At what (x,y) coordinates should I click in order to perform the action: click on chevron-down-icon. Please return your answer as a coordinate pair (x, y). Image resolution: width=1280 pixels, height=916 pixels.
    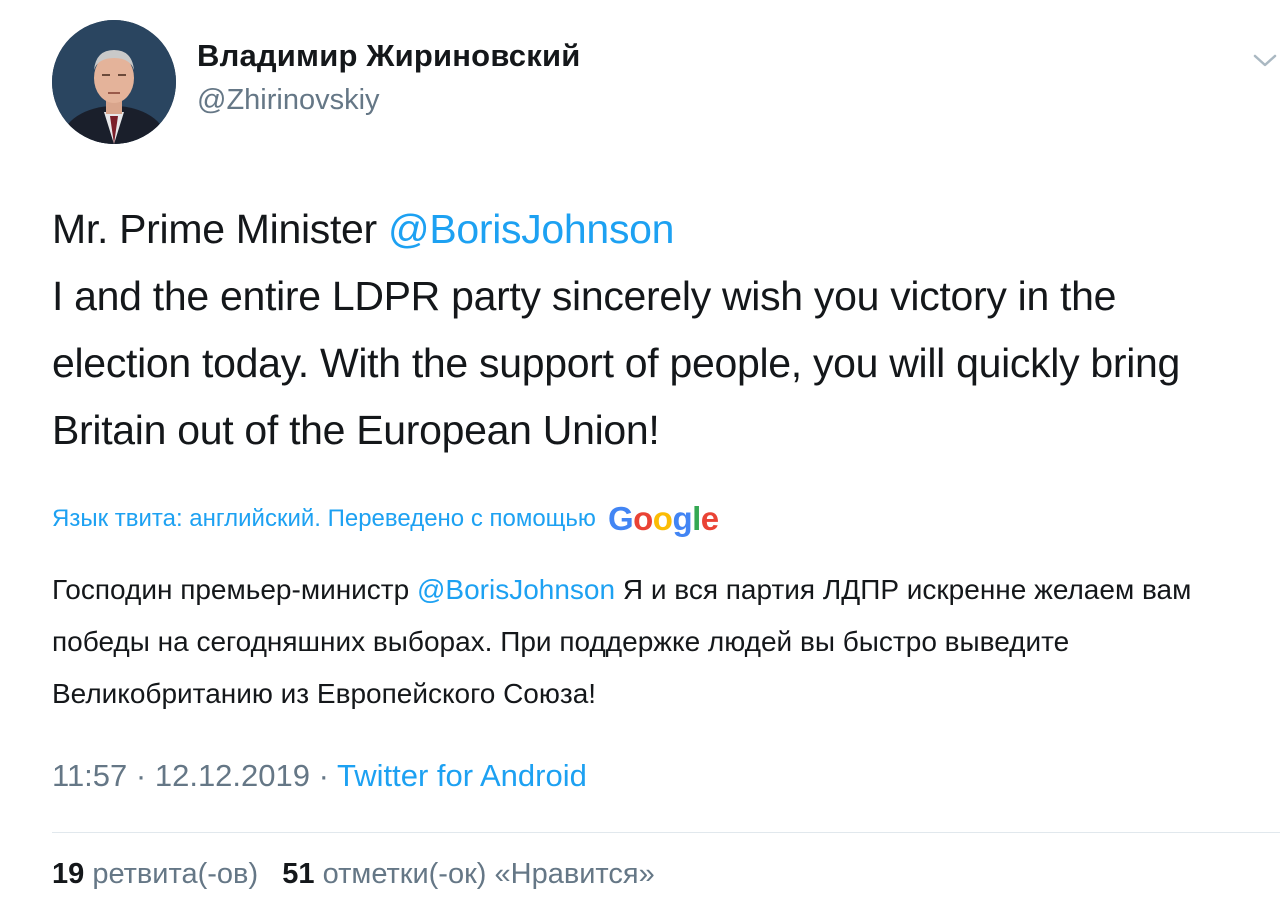
    Looking at the image, I should click on (1265, 60).